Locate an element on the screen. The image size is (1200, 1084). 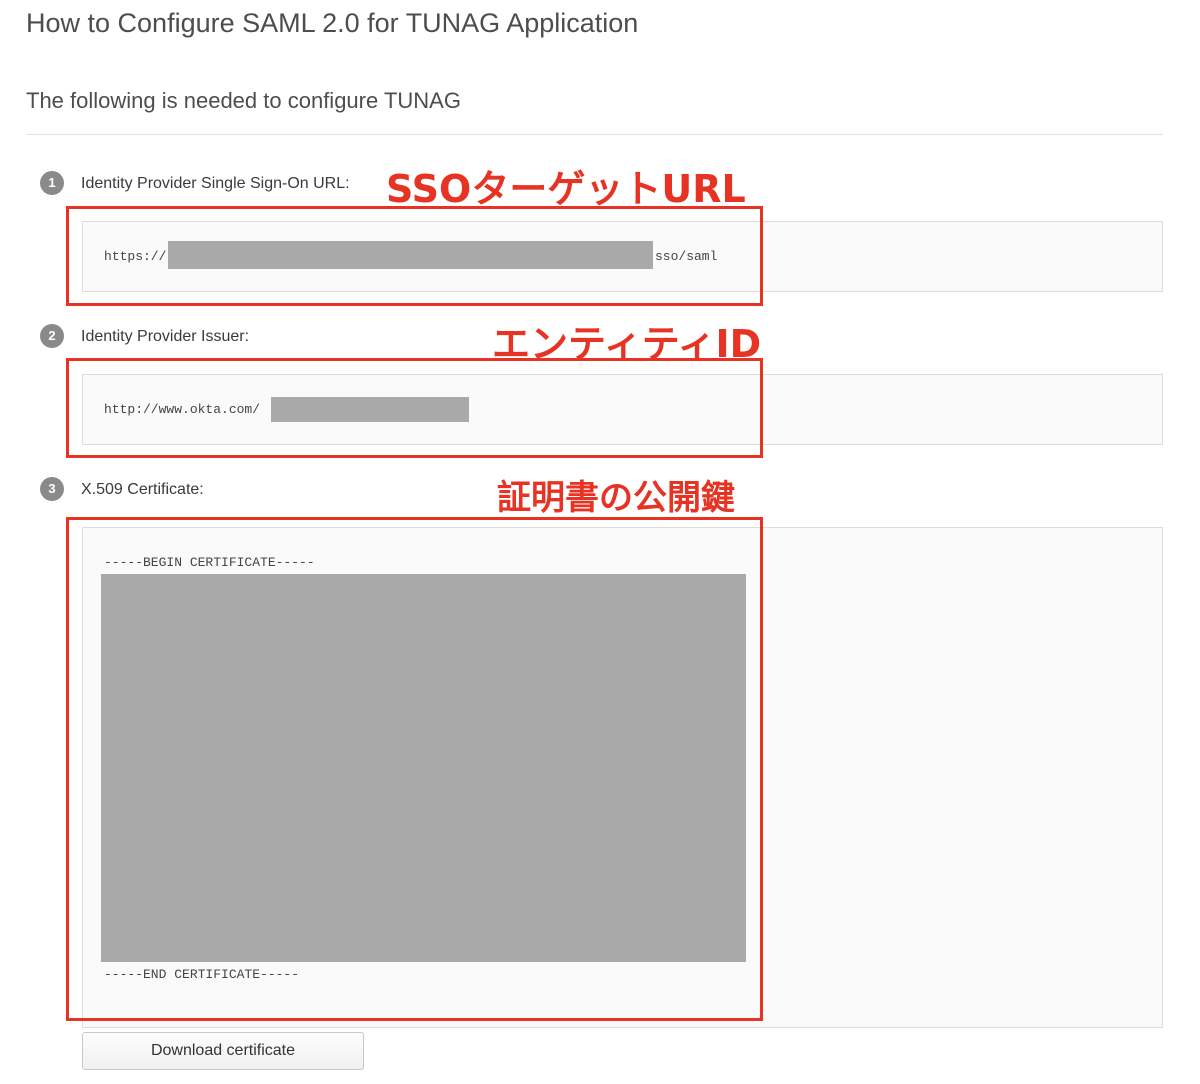
step-1-number: 1 is located at coordinates (52, 183).